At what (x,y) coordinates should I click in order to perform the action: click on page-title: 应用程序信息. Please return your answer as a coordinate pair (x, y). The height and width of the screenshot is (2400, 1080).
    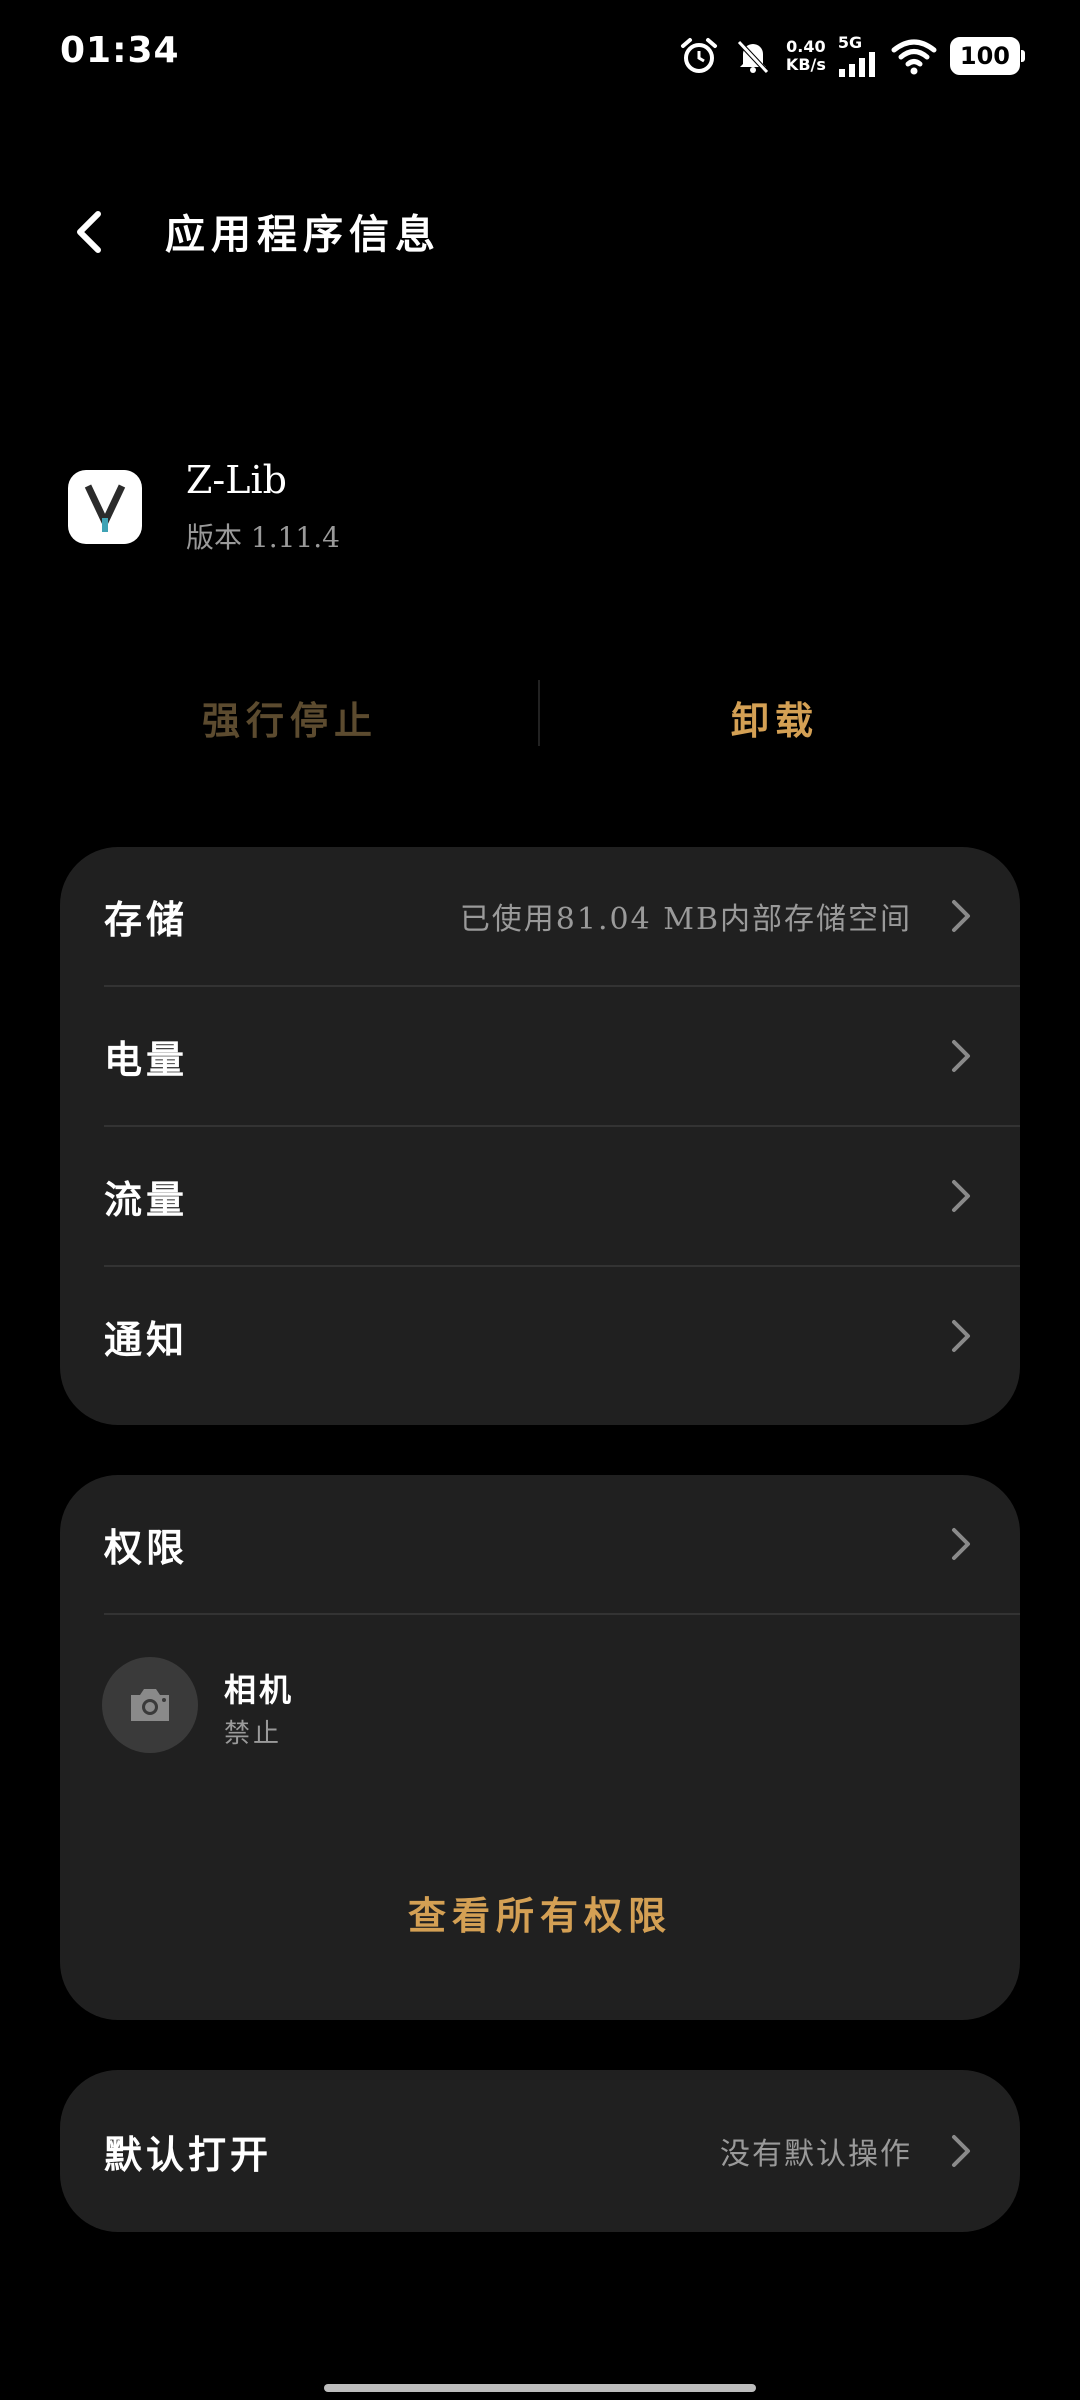
    Looking at the image, I should click on (303, 234).